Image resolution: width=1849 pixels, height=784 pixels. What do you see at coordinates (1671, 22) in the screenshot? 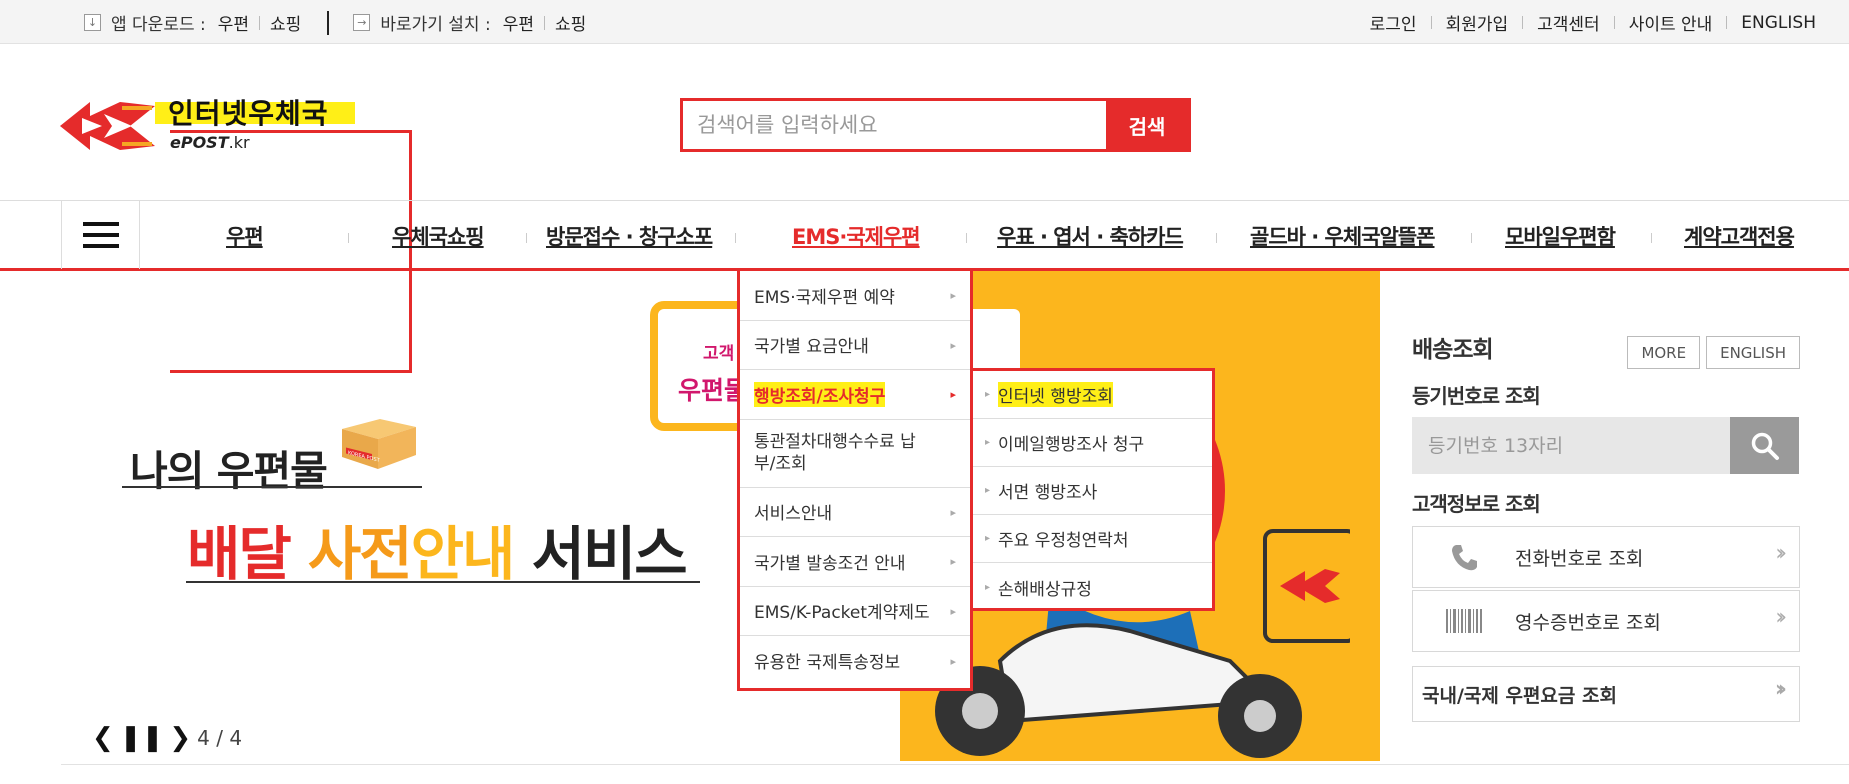
I see `site-guide-link: 사이트 안내` at bounding box center [1671, 22].